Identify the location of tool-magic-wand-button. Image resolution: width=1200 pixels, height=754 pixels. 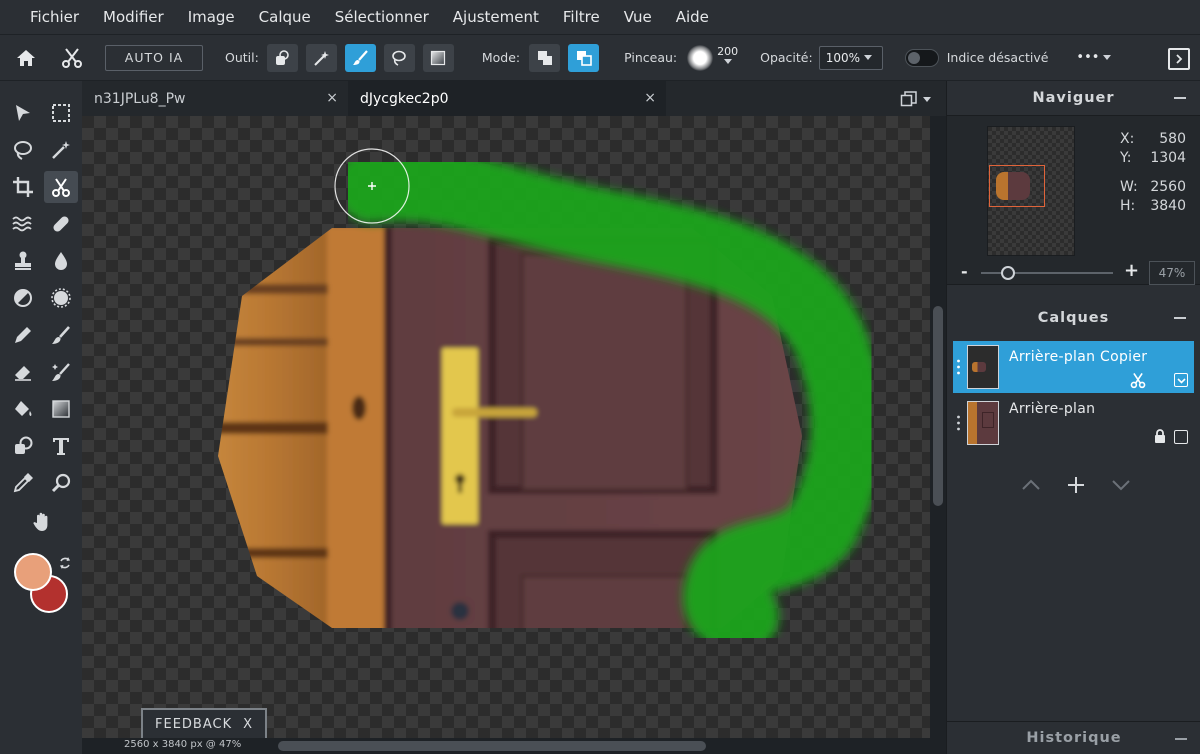
(321, 57).